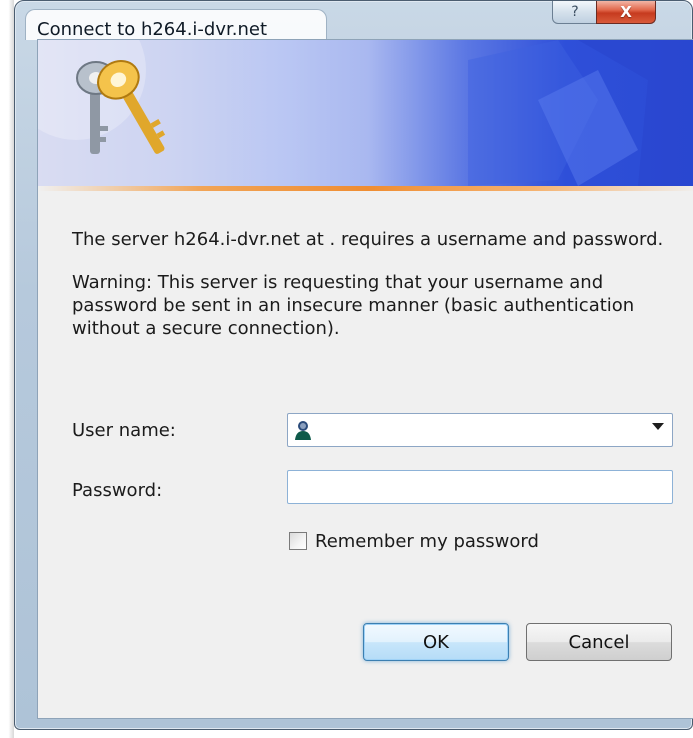  I want to click on remember-password-checkbox, so click(298, 541).